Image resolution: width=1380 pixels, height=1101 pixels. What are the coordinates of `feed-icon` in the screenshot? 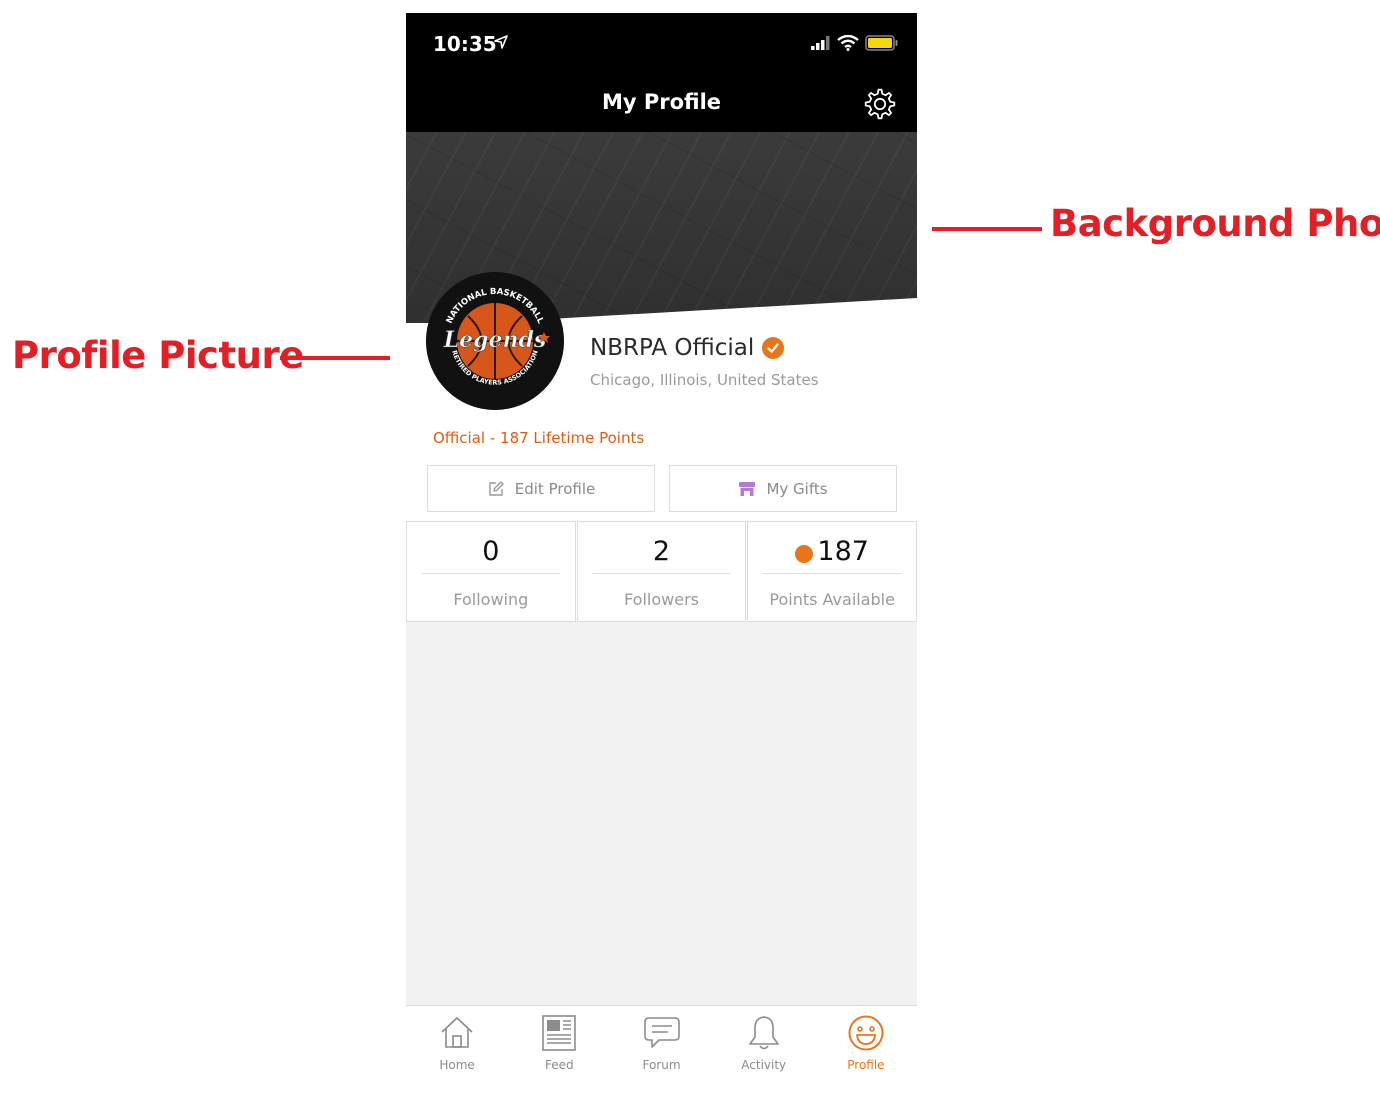 It's located at (559, 1033).